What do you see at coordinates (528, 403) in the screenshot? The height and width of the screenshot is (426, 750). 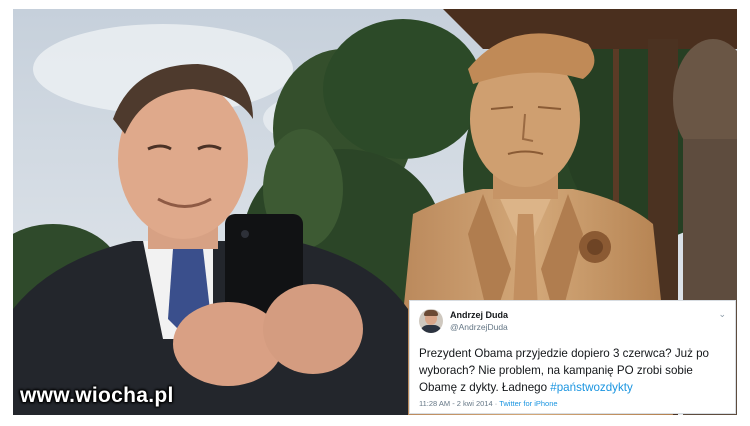 I see `tweet-source-link: Twitter for iPhone` at bounding box center [528, 403].